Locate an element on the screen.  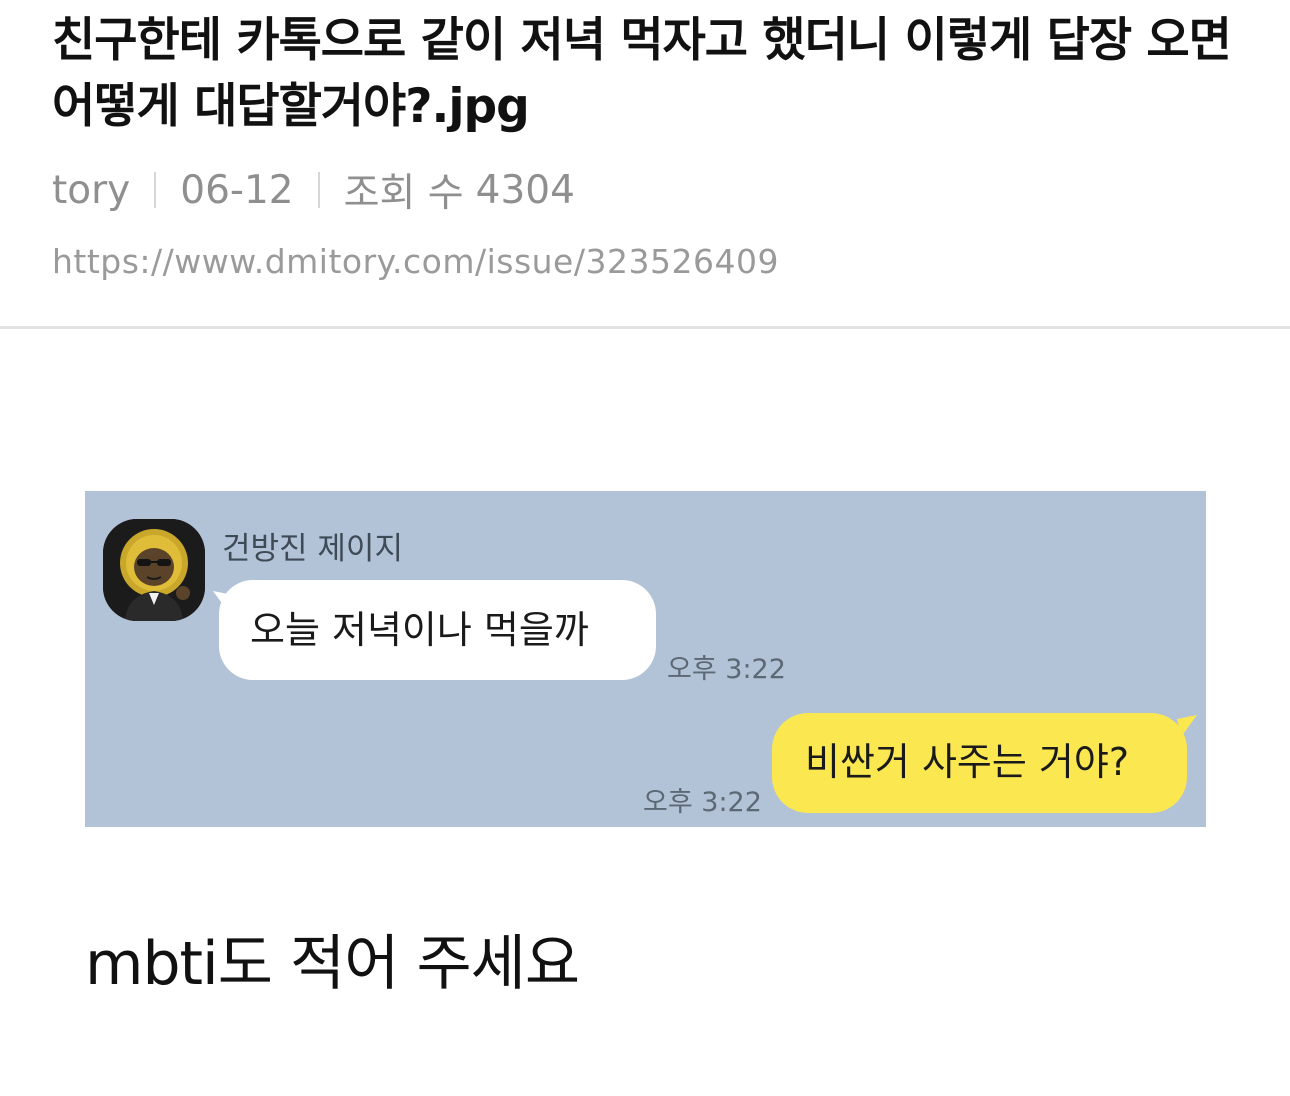
jay-g-character-icon is located at coordinates (154, 570).